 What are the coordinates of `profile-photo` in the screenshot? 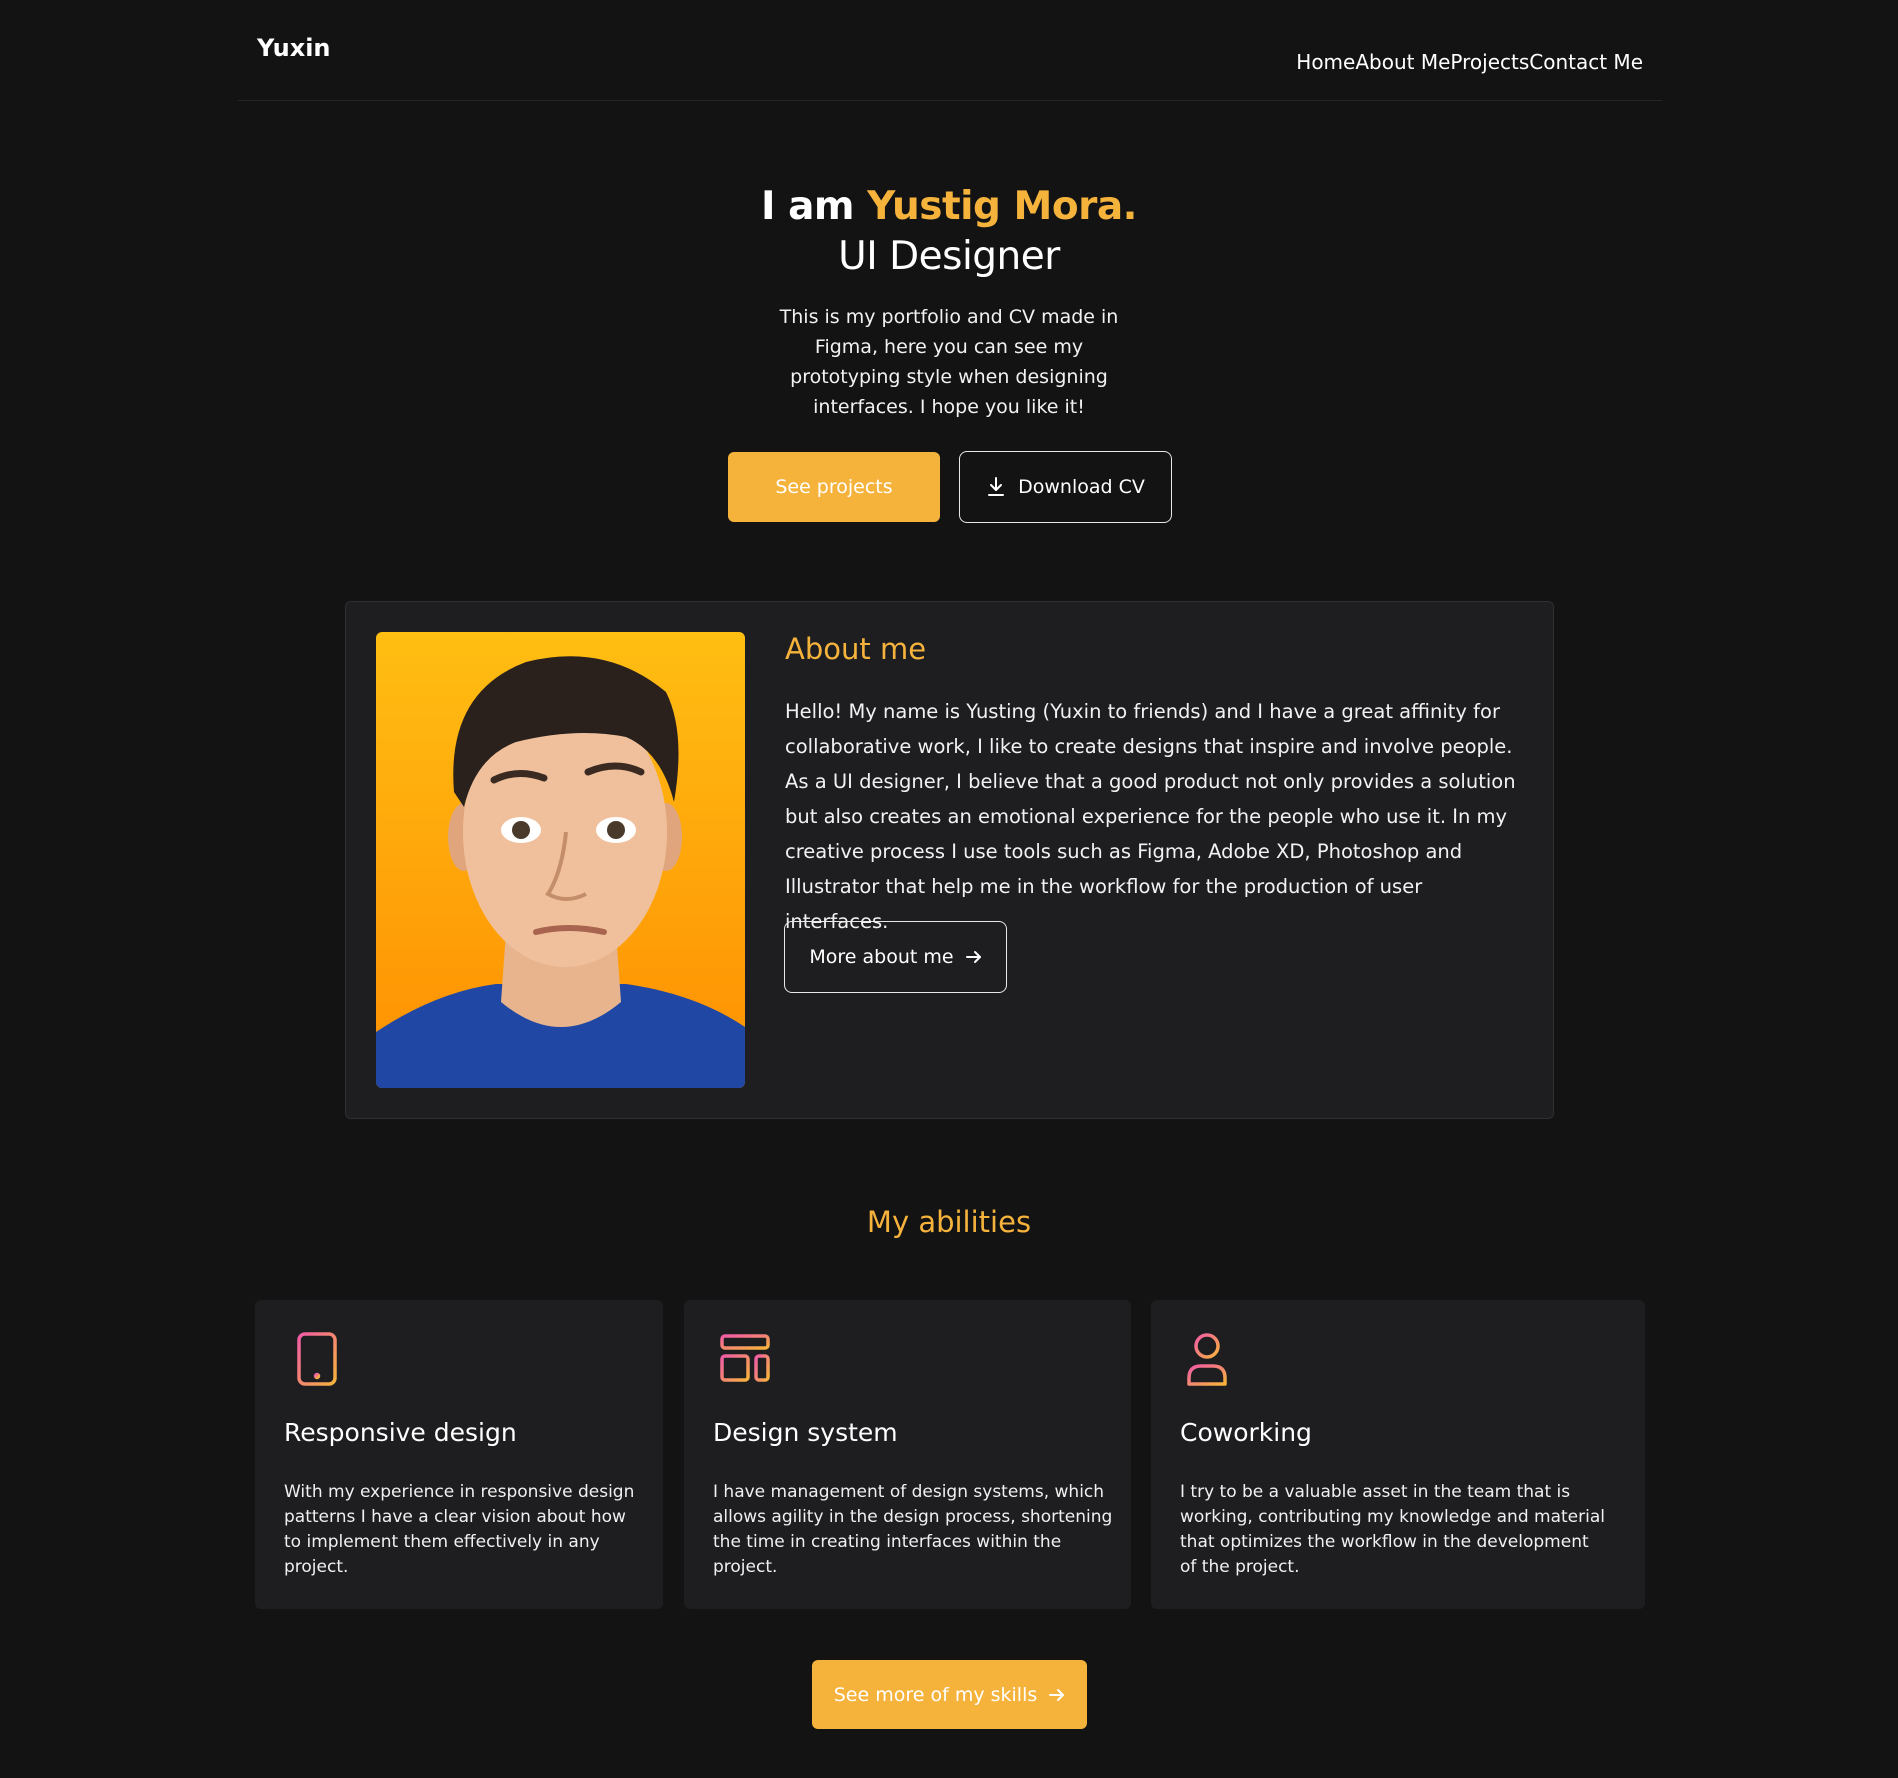 It's located at (560, 860).